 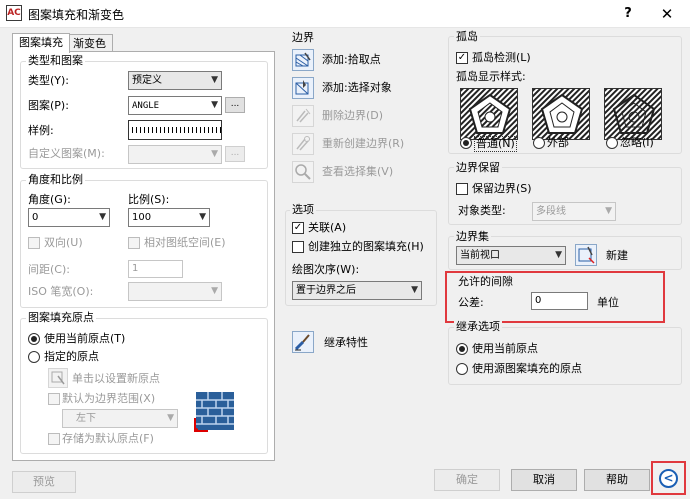 What do you see at coordinates (34, 339) in the screenshot?
I see `use-current-origin-radio` at bounding box center [34, 339].